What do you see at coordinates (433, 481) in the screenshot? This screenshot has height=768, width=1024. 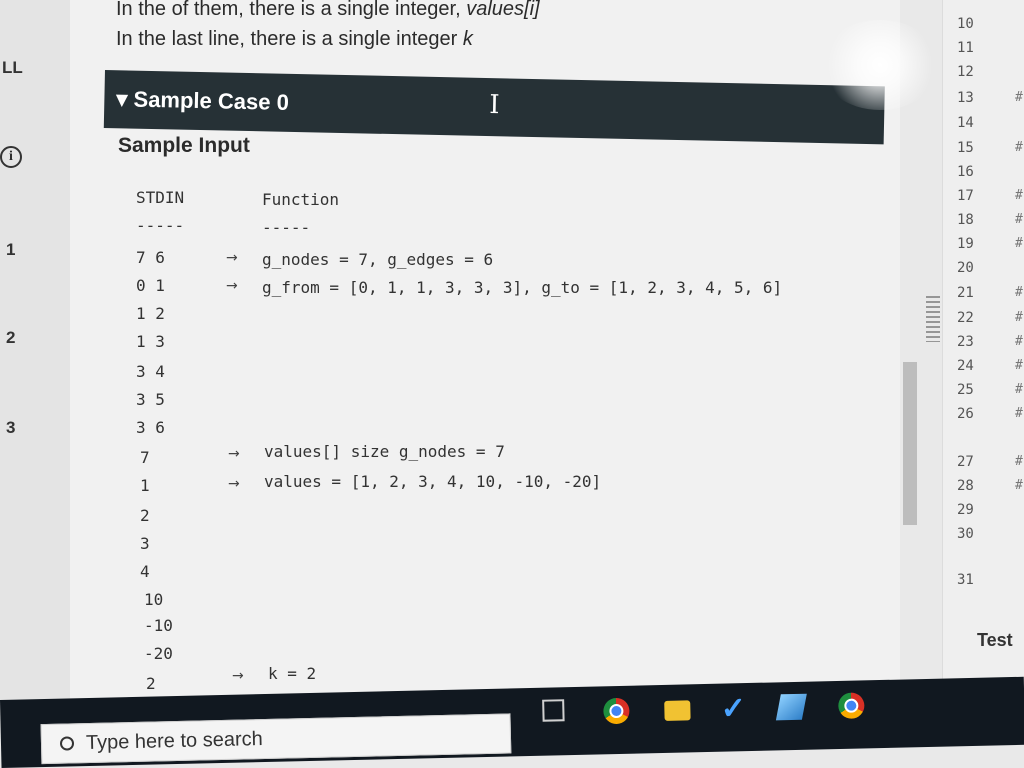 I see `function-annotation: values = [1, 2, 3, 4, 10, -10, -20]` at bounding box center [433, 481].